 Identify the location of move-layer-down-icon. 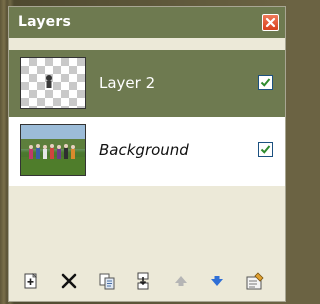
(217, 281).